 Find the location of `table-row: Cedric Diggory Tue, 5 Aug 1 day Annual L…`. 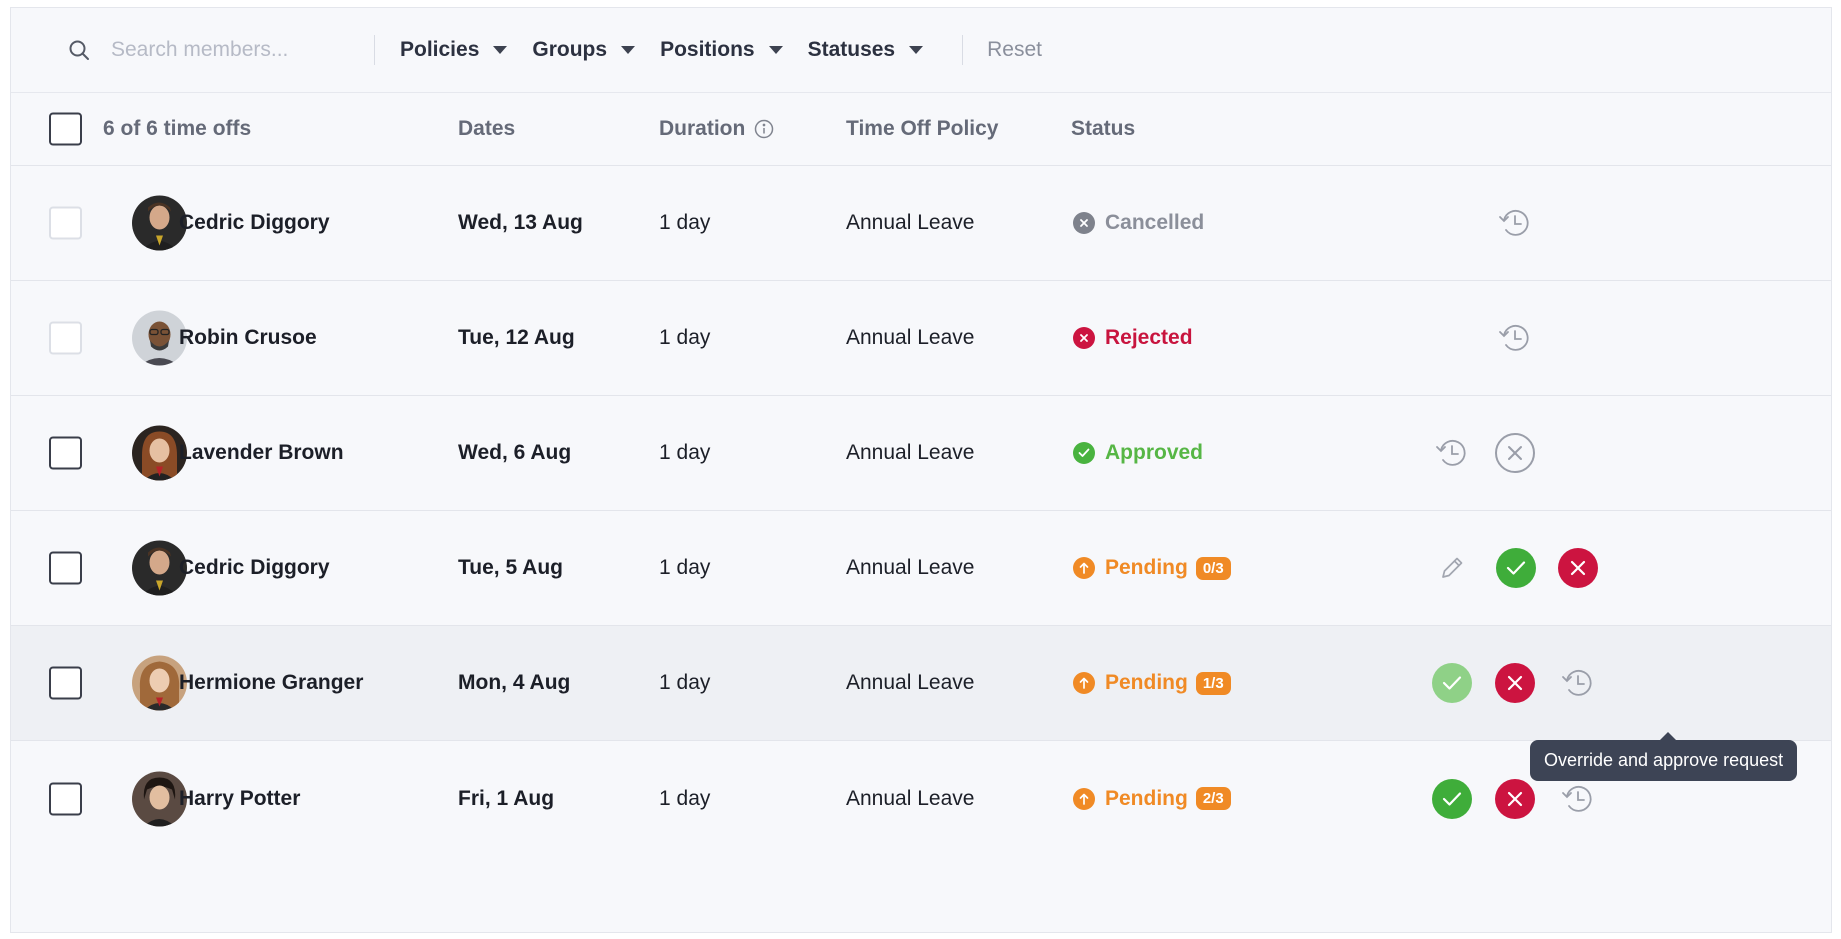

table-row: Cedric Diggory Tue, 5 Aug 1 day Annual L… is located at coordinates (921, 568).